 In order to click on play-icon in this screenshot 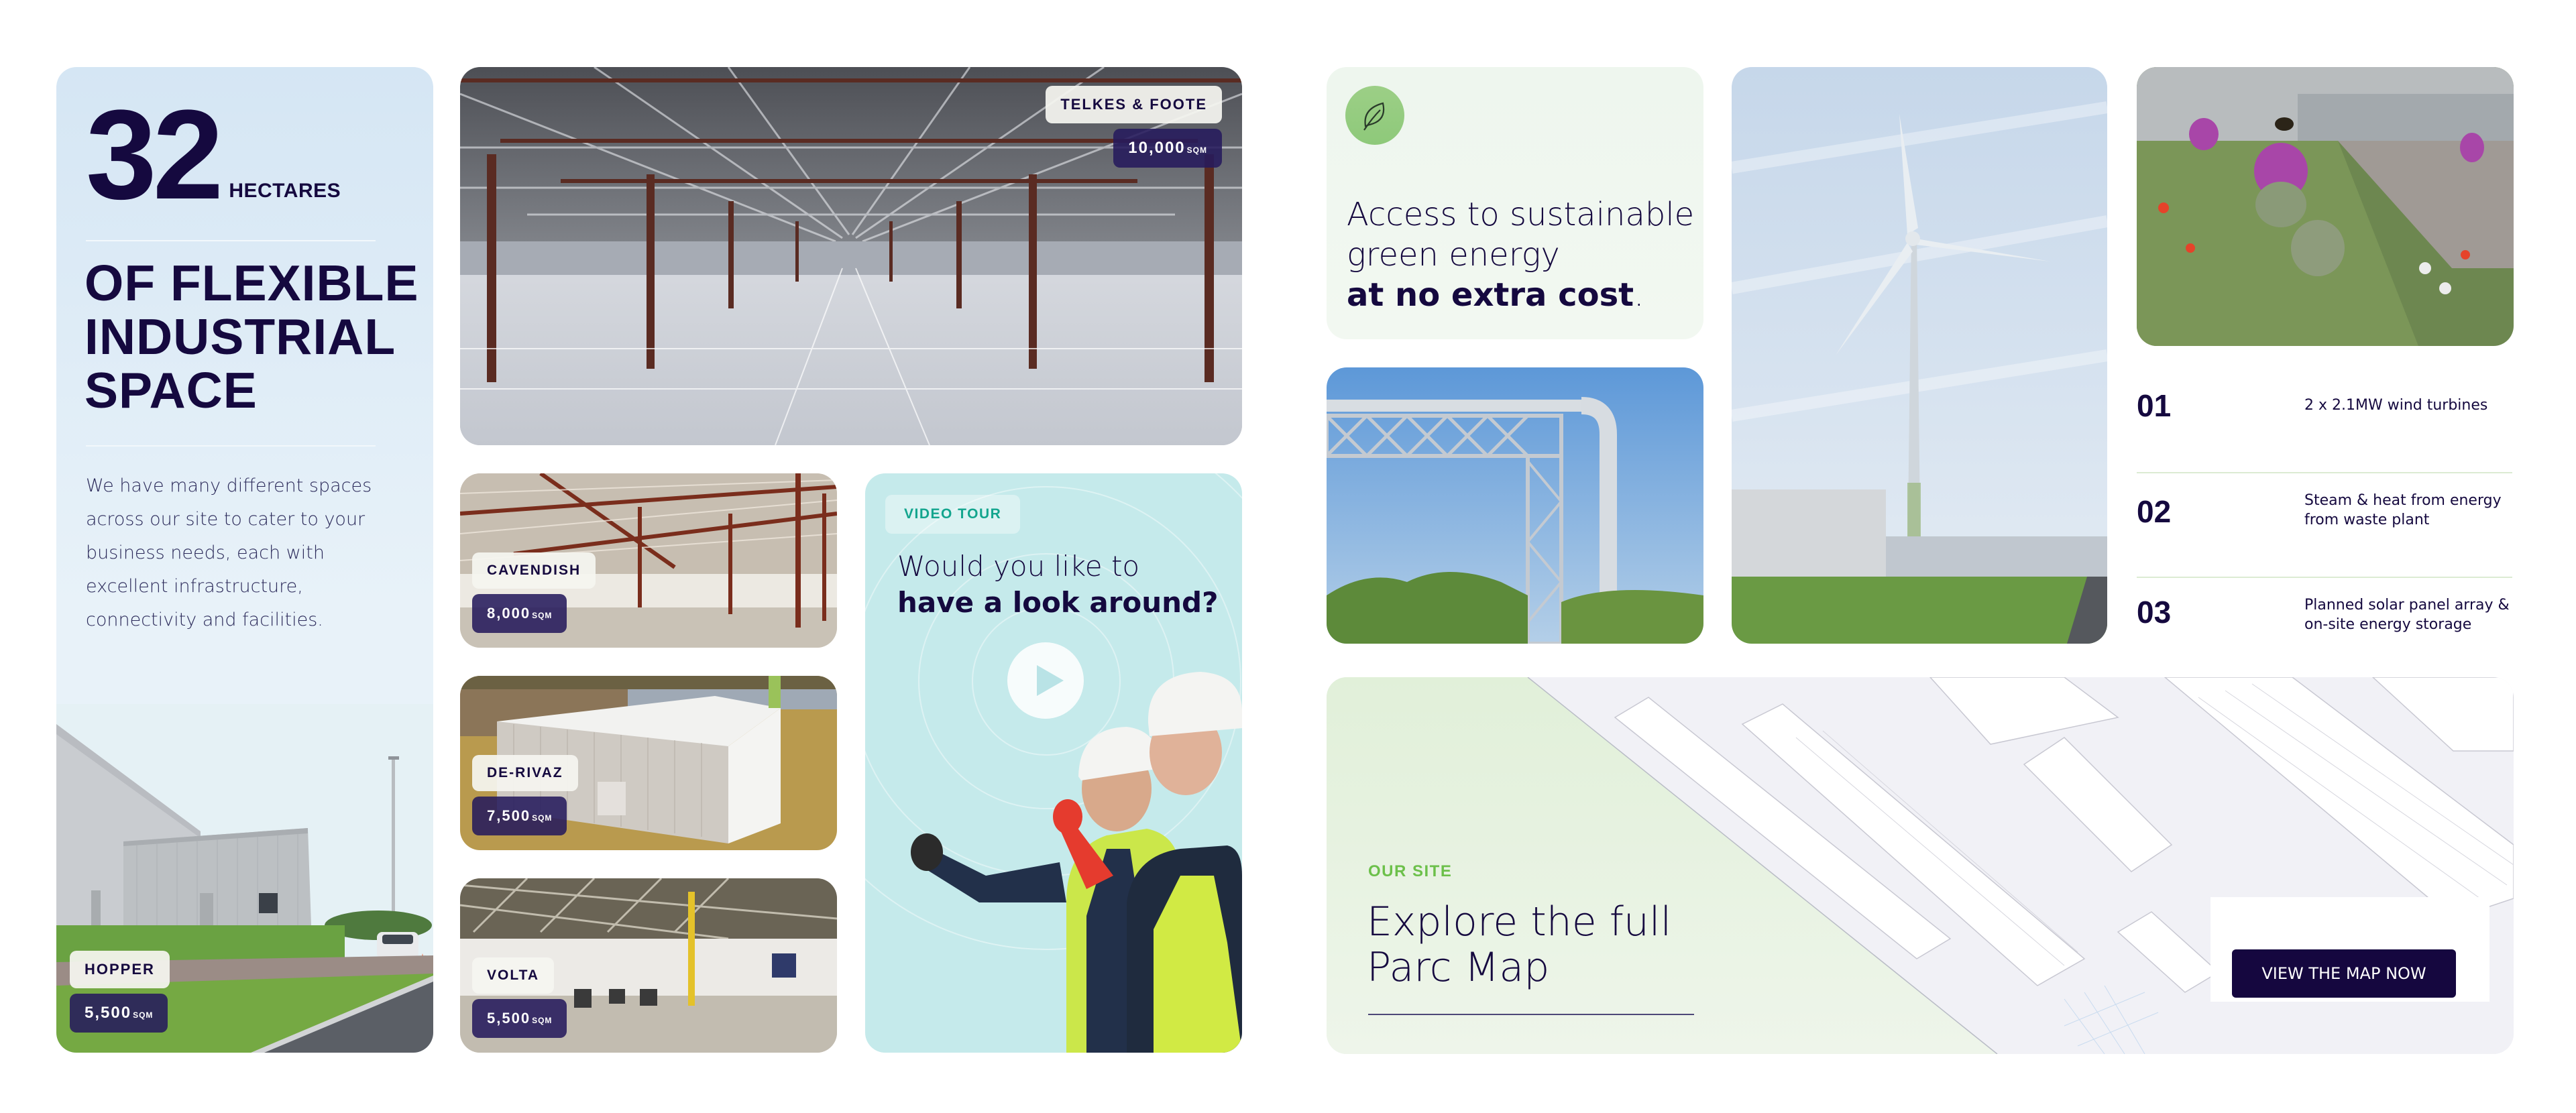, I will do `click(1045, 680)`.